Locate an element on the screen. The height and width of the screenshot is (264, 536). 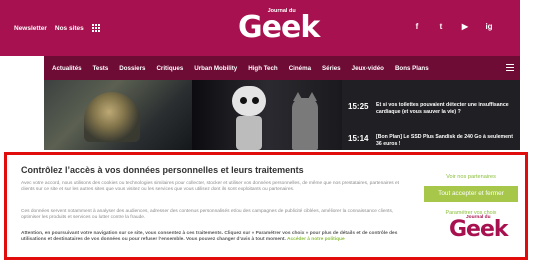
cat-figure is located at coordinates (305, 121).